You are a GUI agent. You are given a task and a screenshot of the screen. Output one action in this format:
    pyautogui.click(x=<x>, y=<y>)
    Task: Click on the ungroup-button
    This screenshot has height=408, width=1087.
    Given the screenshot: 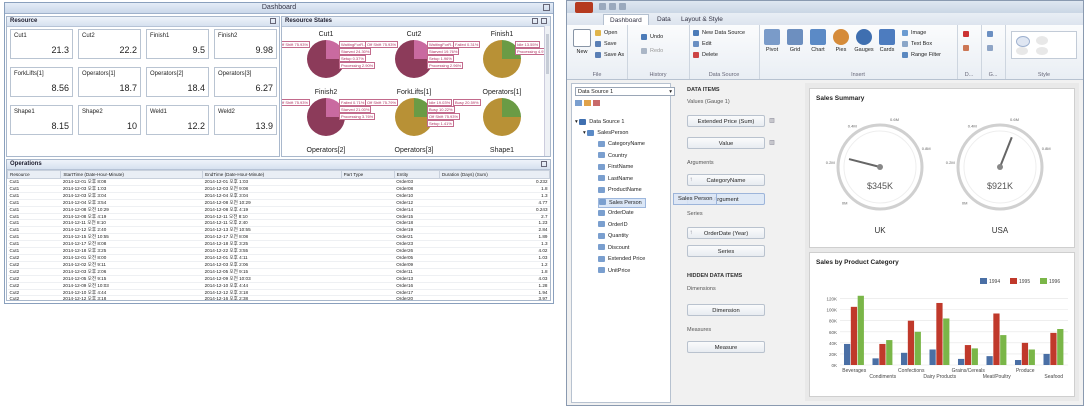 What is the action you would take?
    pyautogui.click(x=990, y=49)
    